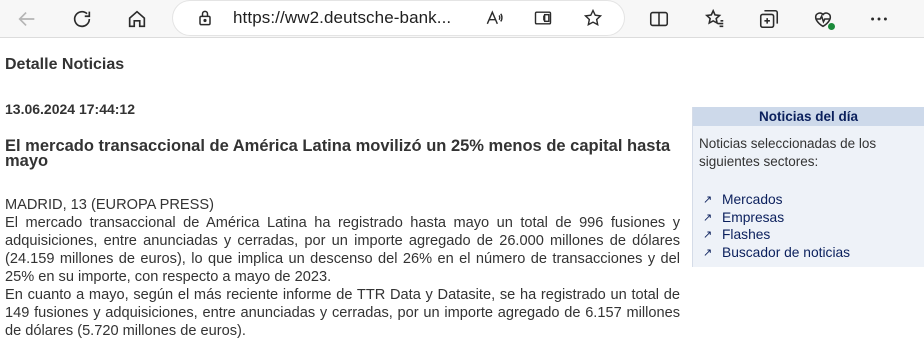  I want to click on sidebar-link-item: ↗ Mercados, so click(813, 200).